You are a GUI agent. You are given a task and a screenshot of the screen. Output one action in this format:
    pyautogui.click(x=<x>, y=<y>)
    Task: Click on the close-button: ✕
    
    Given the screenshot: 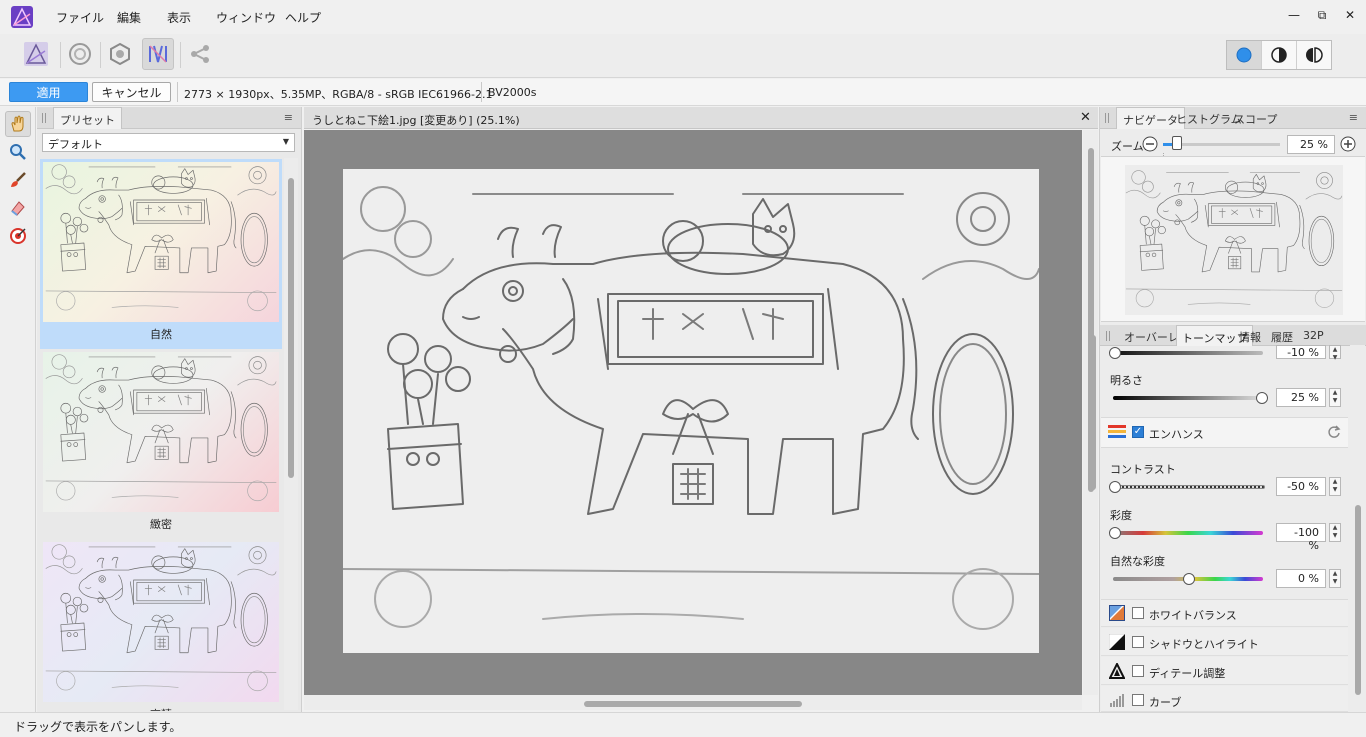 What is the action you would take?
    pyautogui.click(x=1350, y=17)
    